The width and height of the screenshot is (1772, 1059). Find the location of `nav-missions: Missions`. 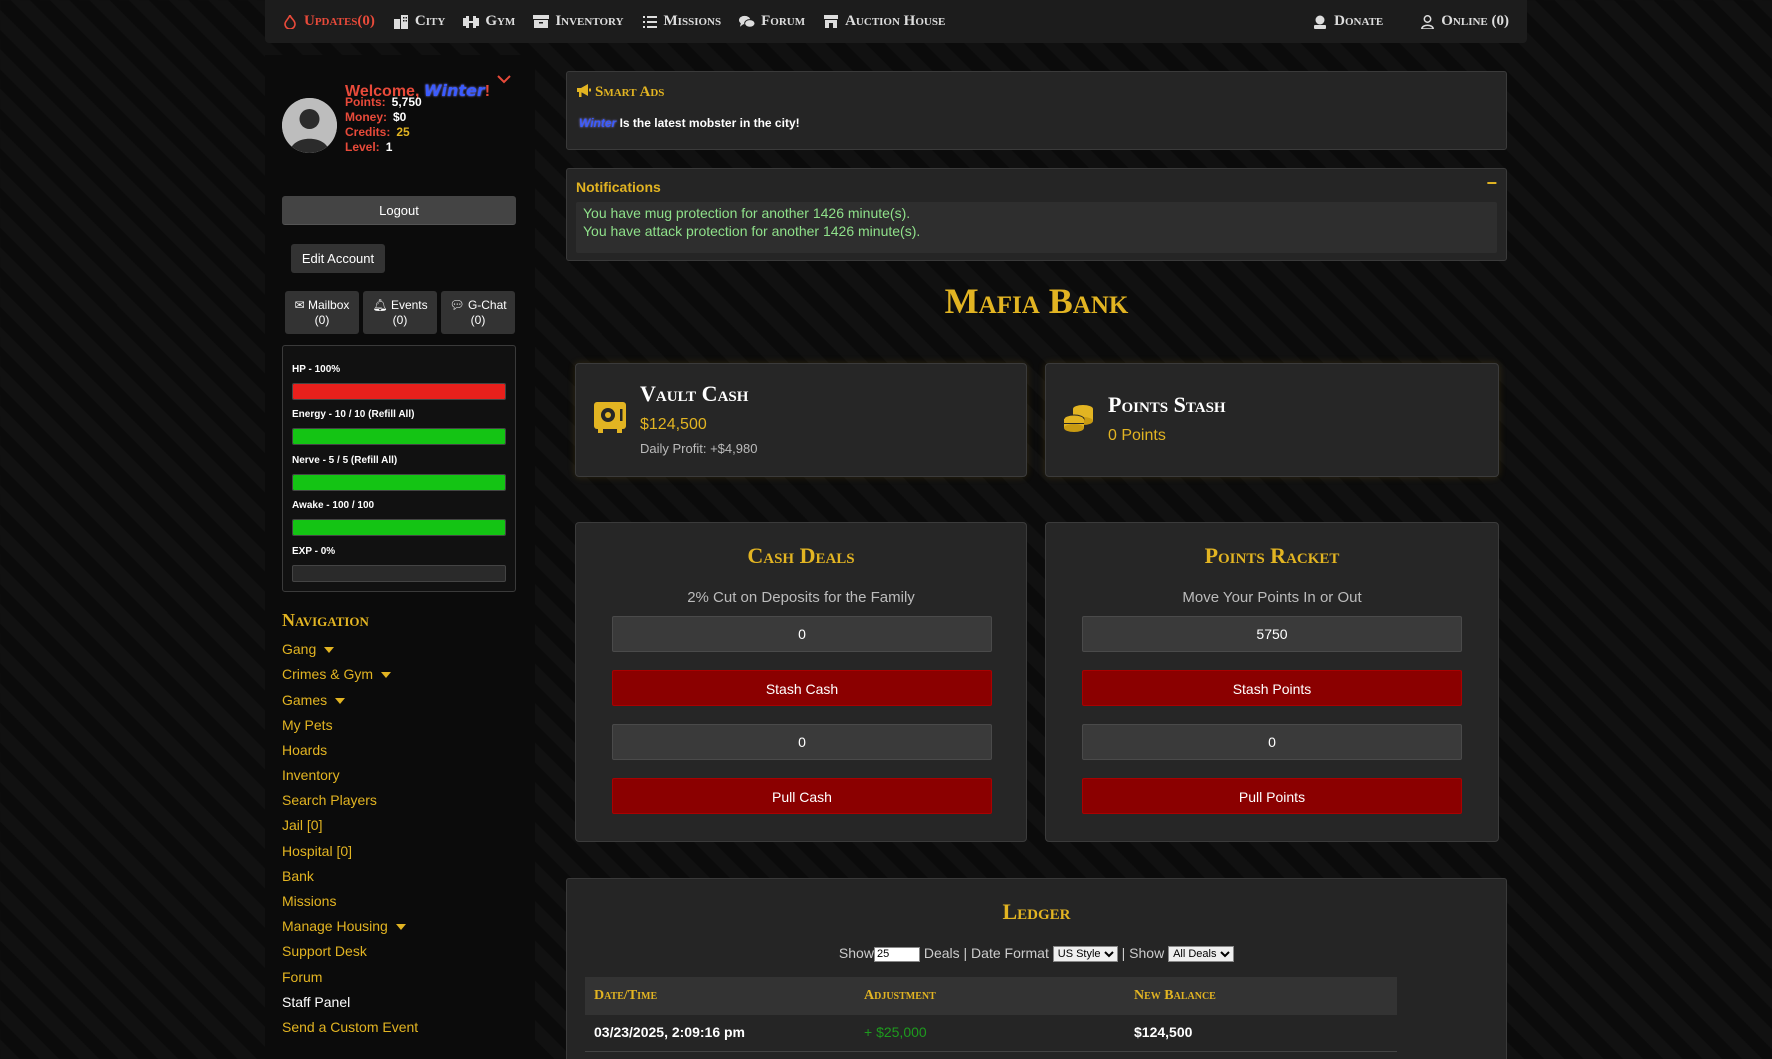

nav-missions: Missions is located at coordinates (682, 21).